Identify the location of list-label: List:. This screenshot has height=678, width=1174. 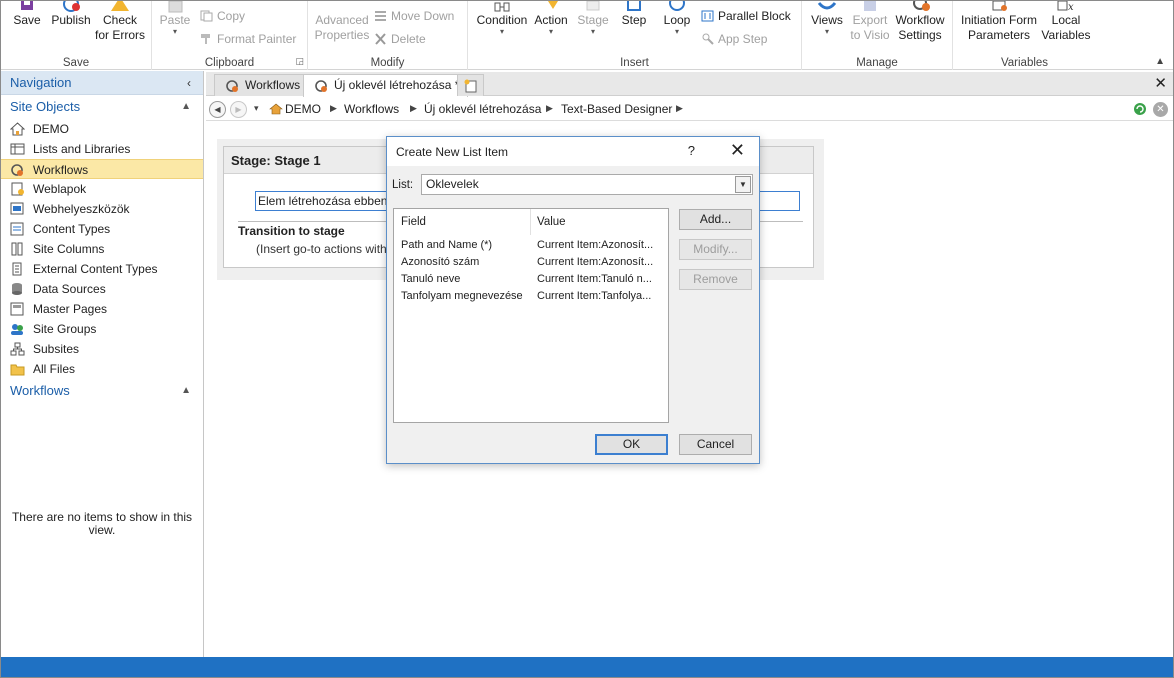
(403, 185).